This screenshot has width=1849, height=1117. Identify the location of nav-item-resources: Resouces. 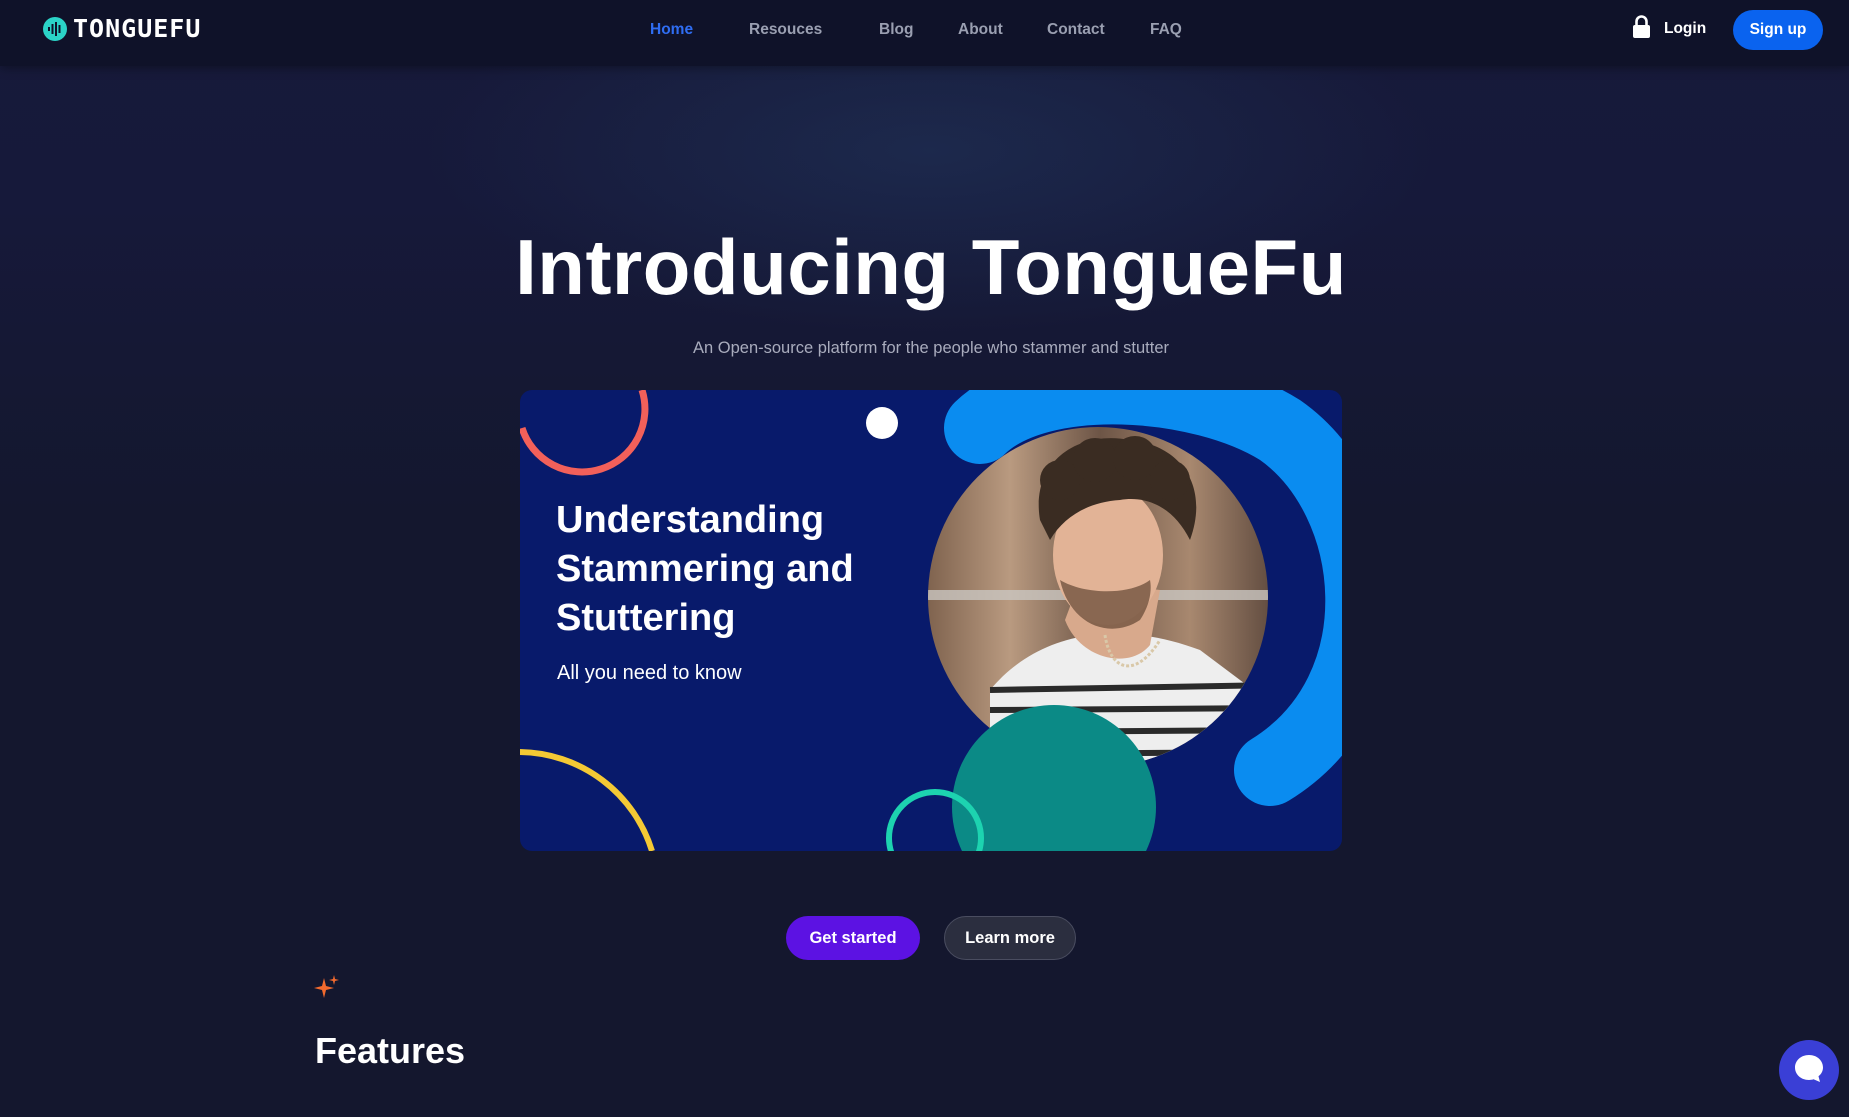
(785, 30).